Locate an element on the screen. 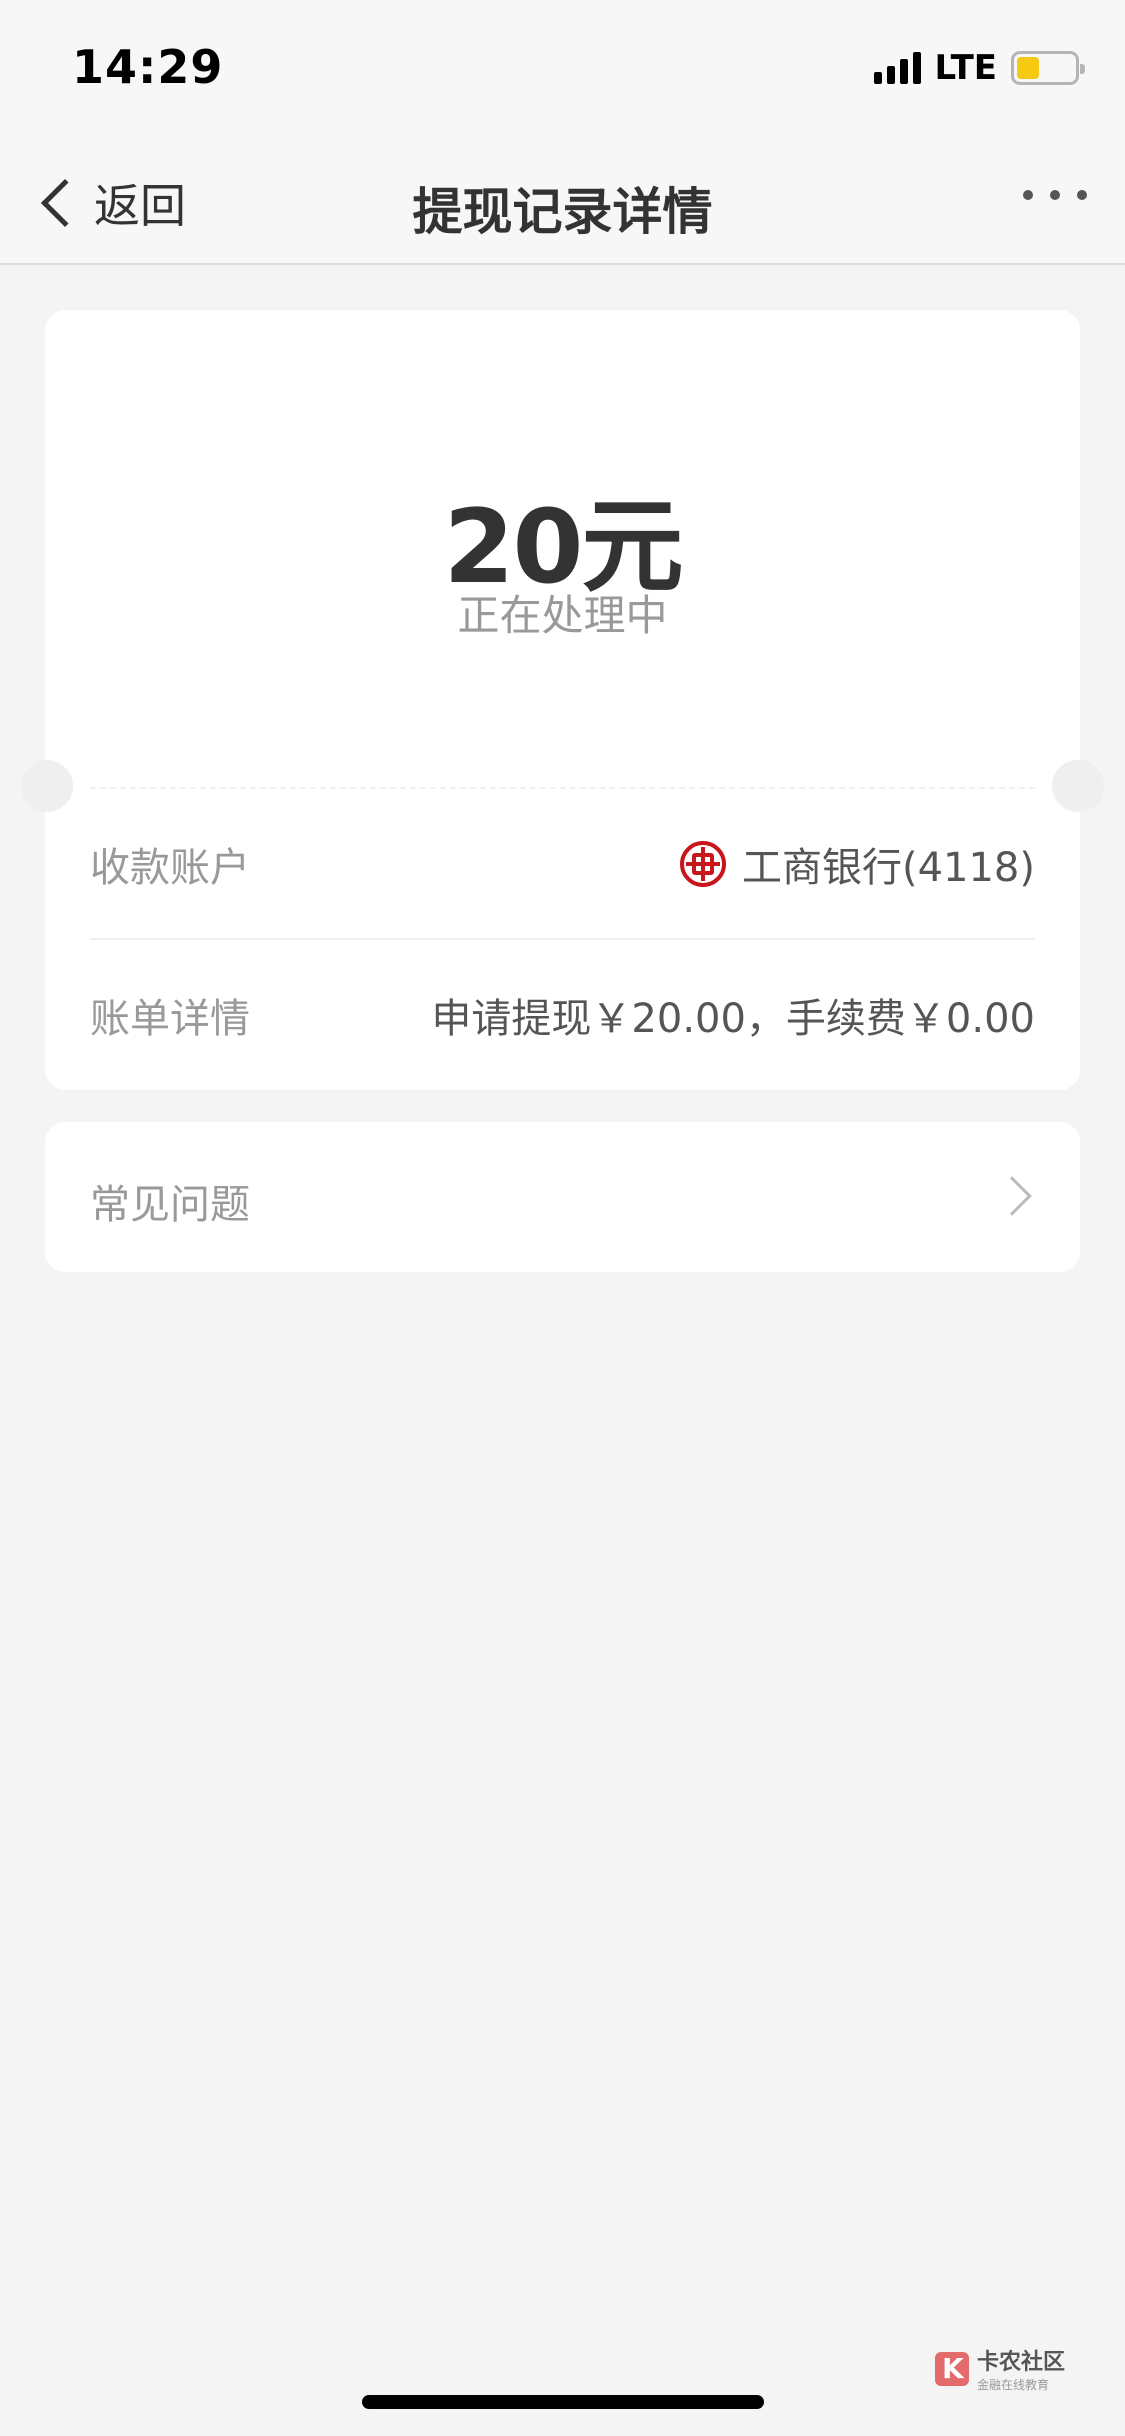  watermark: 卡农社区 金融在线教育 is located at coordinates (999, 2368).